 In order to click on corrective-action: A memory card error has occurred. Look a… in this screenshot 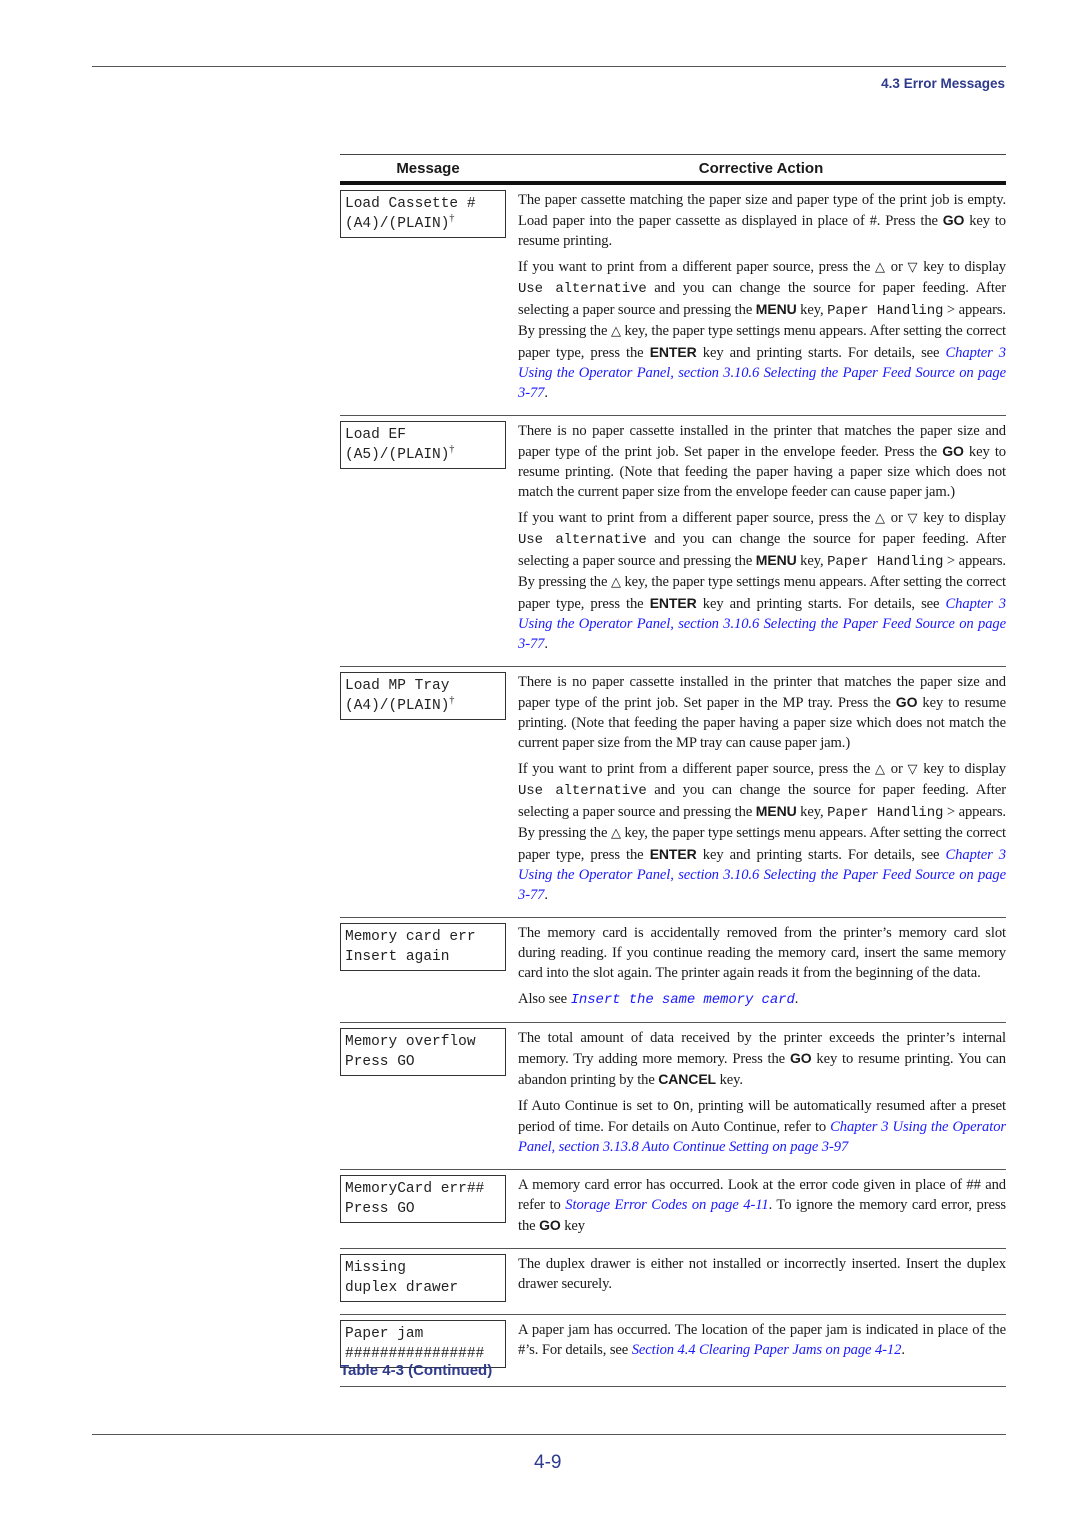, I will do `click(762, 1205)`.